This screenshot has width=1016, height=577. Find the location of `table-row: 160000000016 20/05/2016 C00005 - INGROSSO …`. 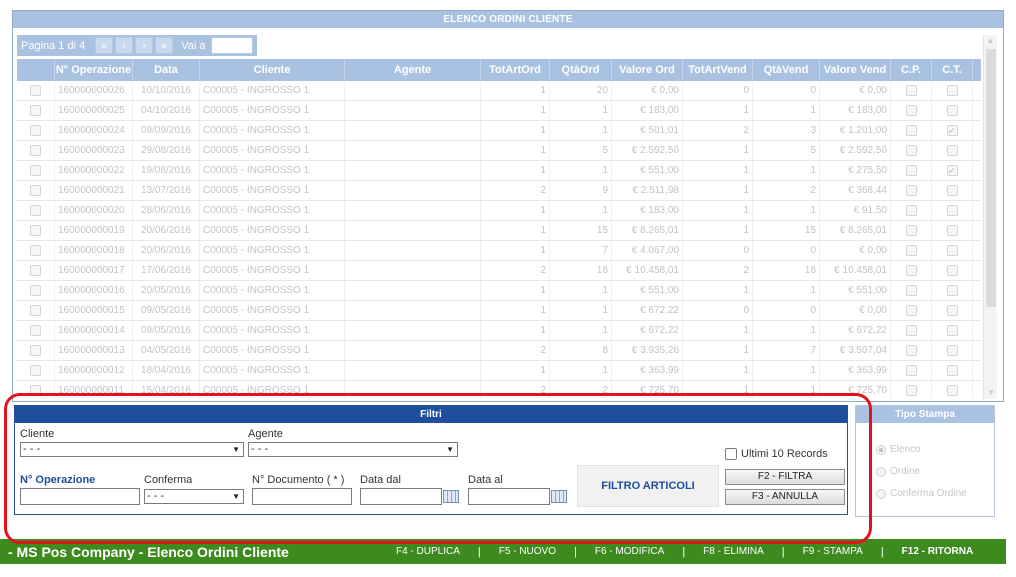

table-row: 160000000016 20/05/2016 C00005 - INGROSSO … is located at coordinates (499, 291).